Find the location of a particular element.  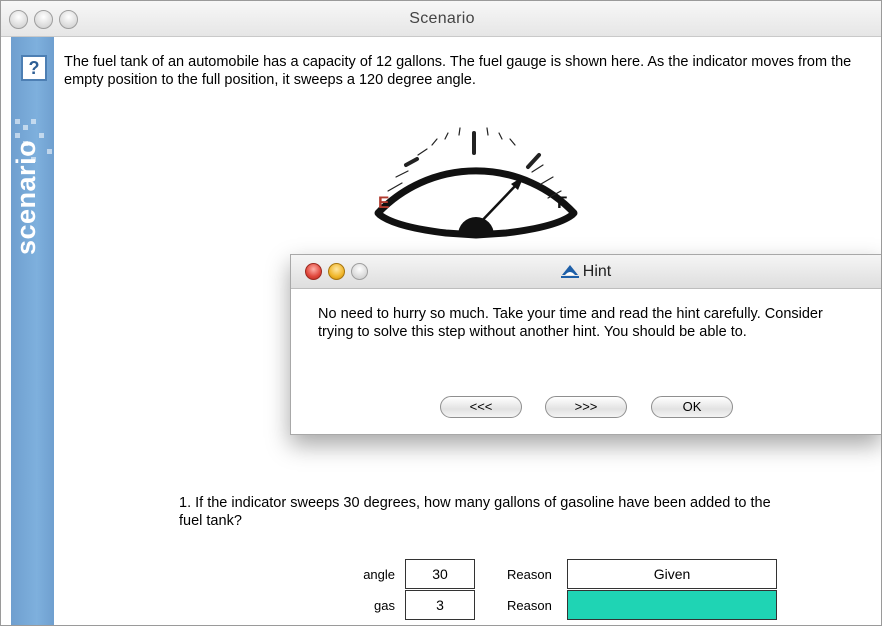

hint-title-bar: Hint is located at coordinates (586, 272).